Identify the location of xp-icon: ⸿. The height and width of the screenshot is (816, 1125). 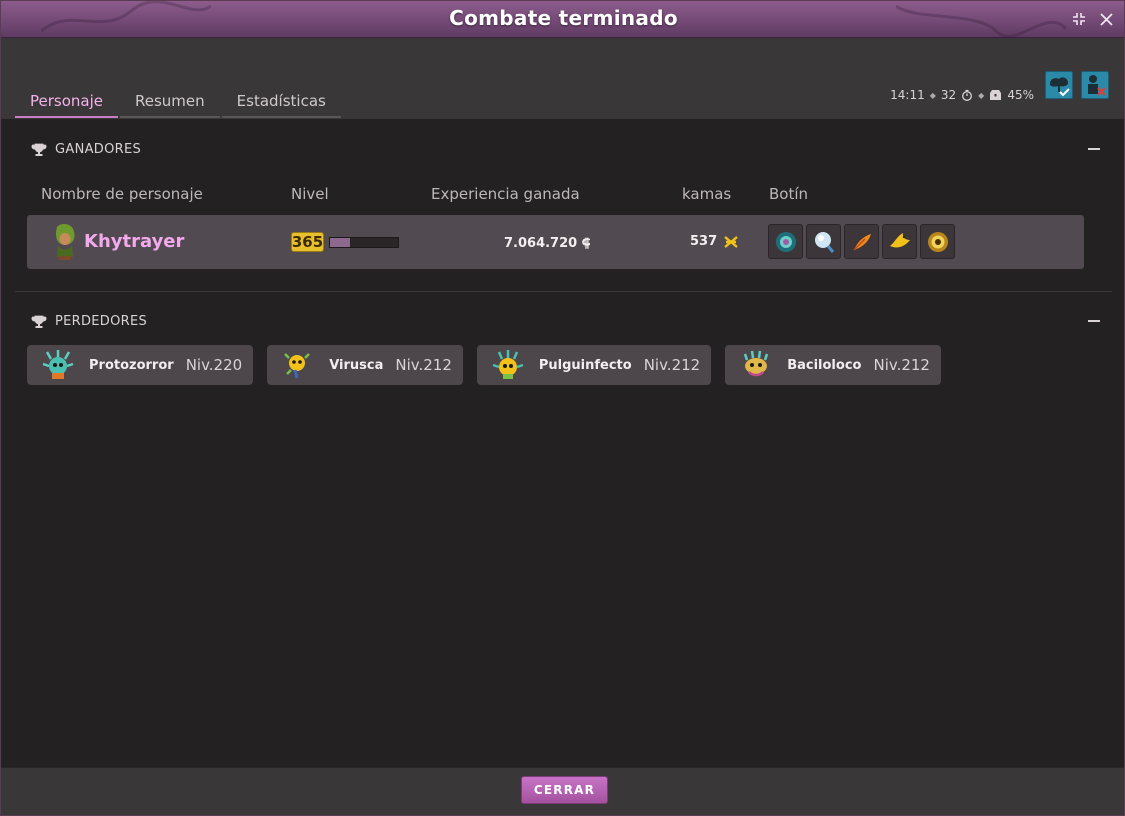
(586, 243).